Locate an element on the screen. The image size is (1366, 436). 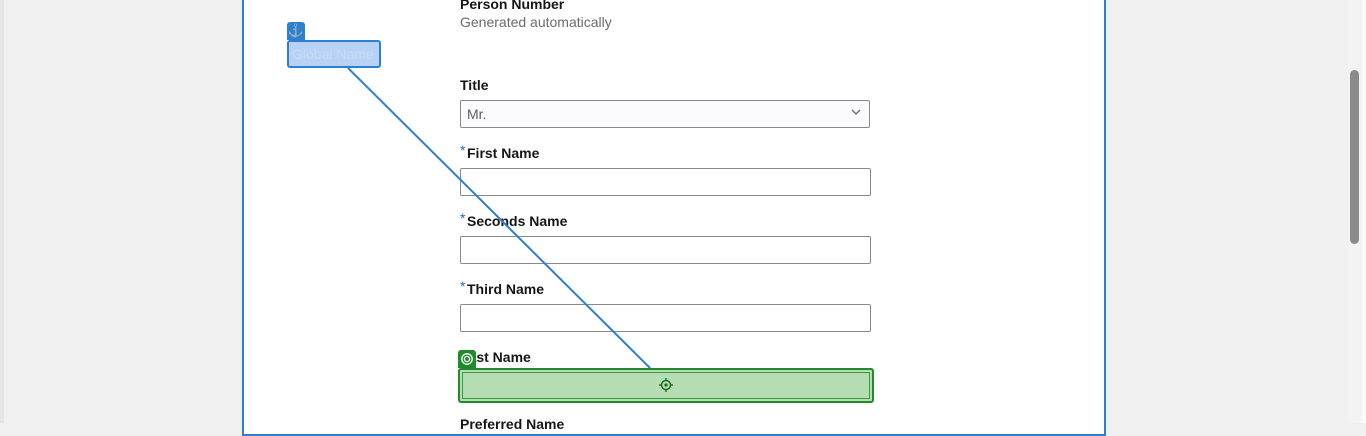
window-edge is located at coordinates (1364, 211).